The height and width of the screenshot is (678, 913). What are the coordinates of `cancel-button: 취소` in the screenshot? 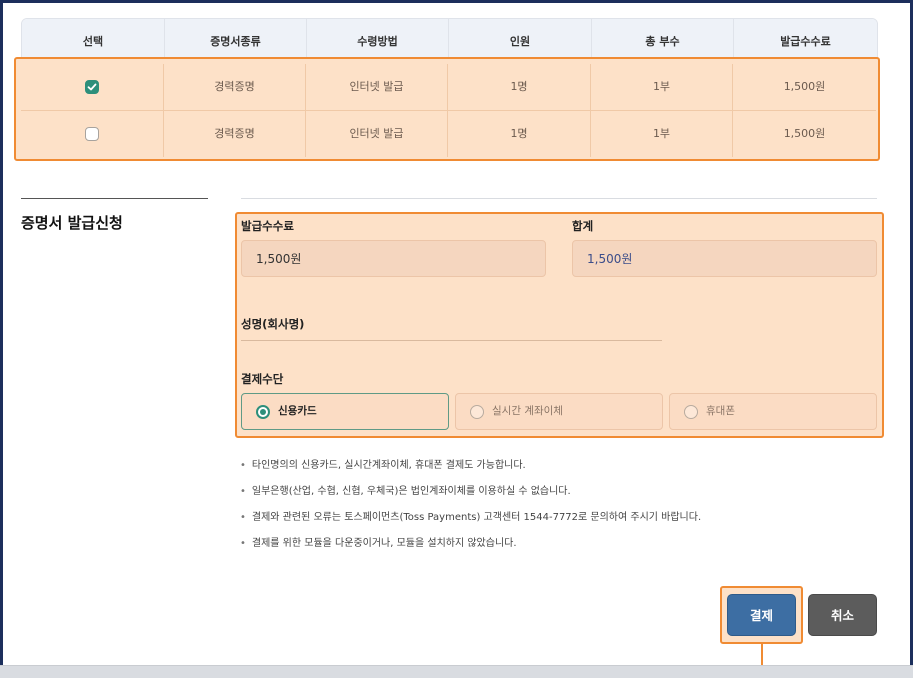 It's located at (842, 615).